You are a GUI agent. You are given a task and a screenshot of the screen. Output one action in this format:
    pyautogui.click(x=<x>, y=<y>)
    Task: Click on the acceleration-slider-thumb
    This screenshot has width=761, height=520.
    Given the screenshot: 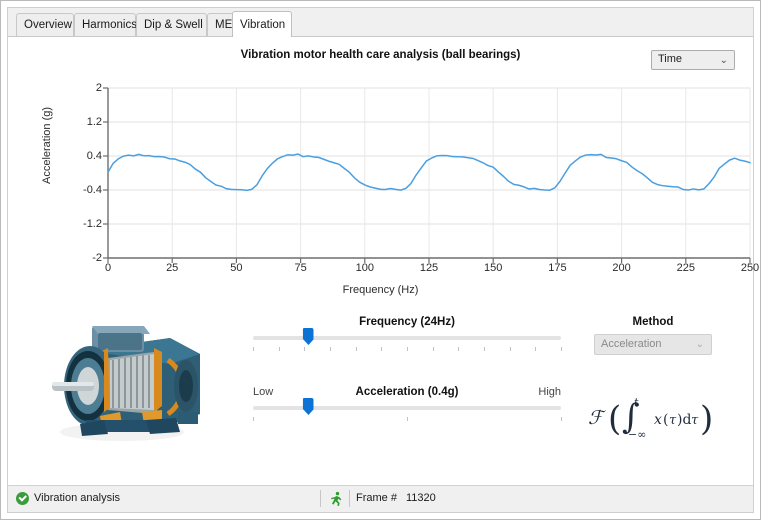 What is the action you would take?
    pyautogui.click(x=308, y=406)
    